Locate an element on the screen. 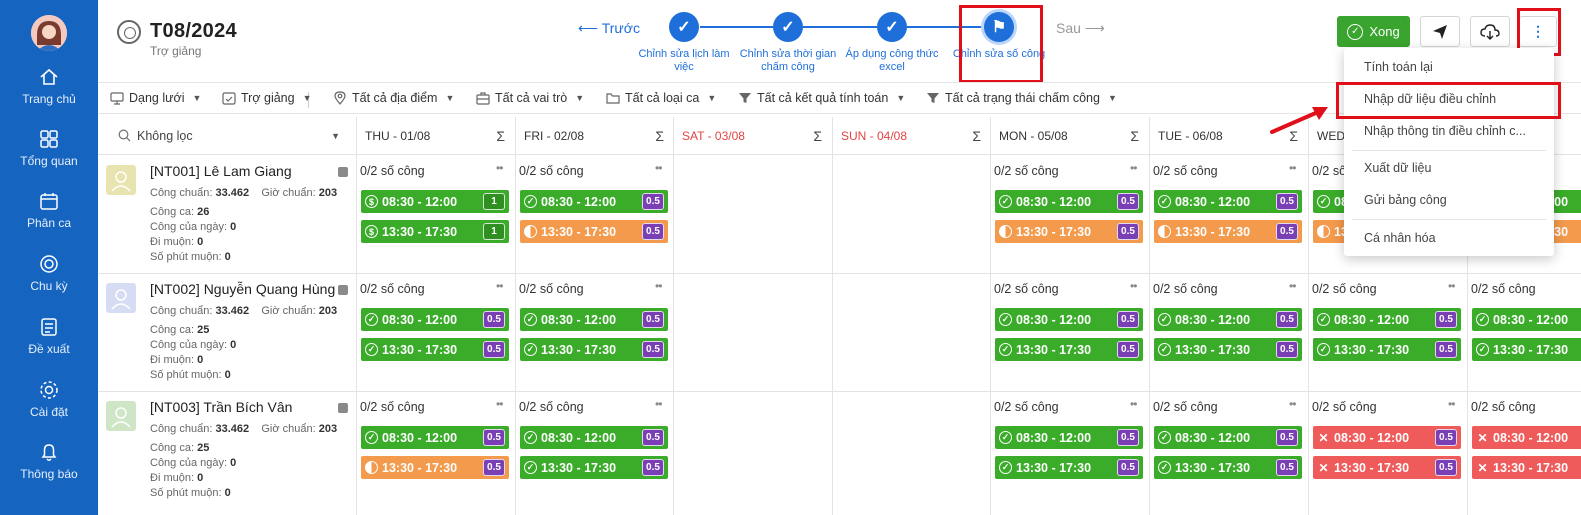 This screenshot has width=1581, height=515. filter-dropdown-5: Tất cả loại ca ▼ is located at coordinates (661, 98).